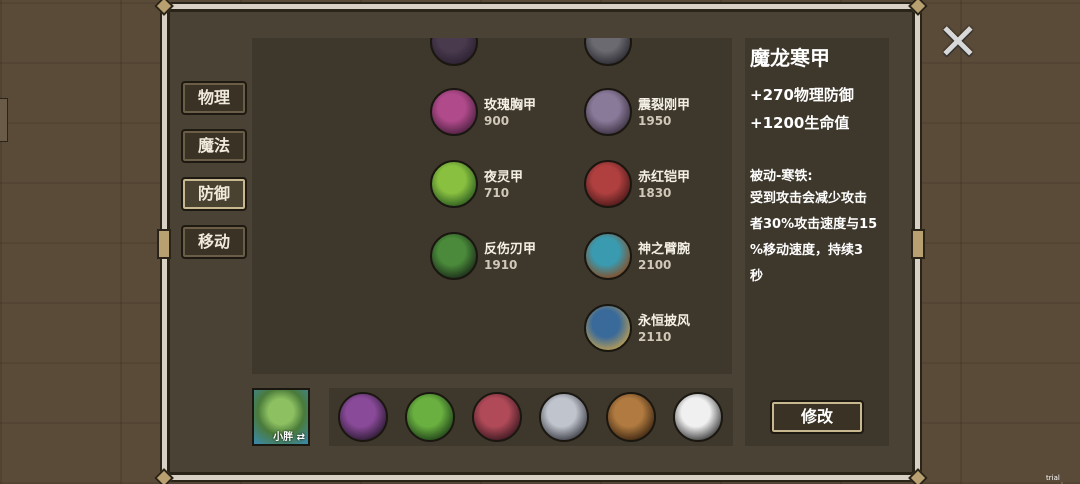 Image resolution: width=1080 pixels, height=484 pixels. I want to click on shop-item: 710, so click(510, 56).